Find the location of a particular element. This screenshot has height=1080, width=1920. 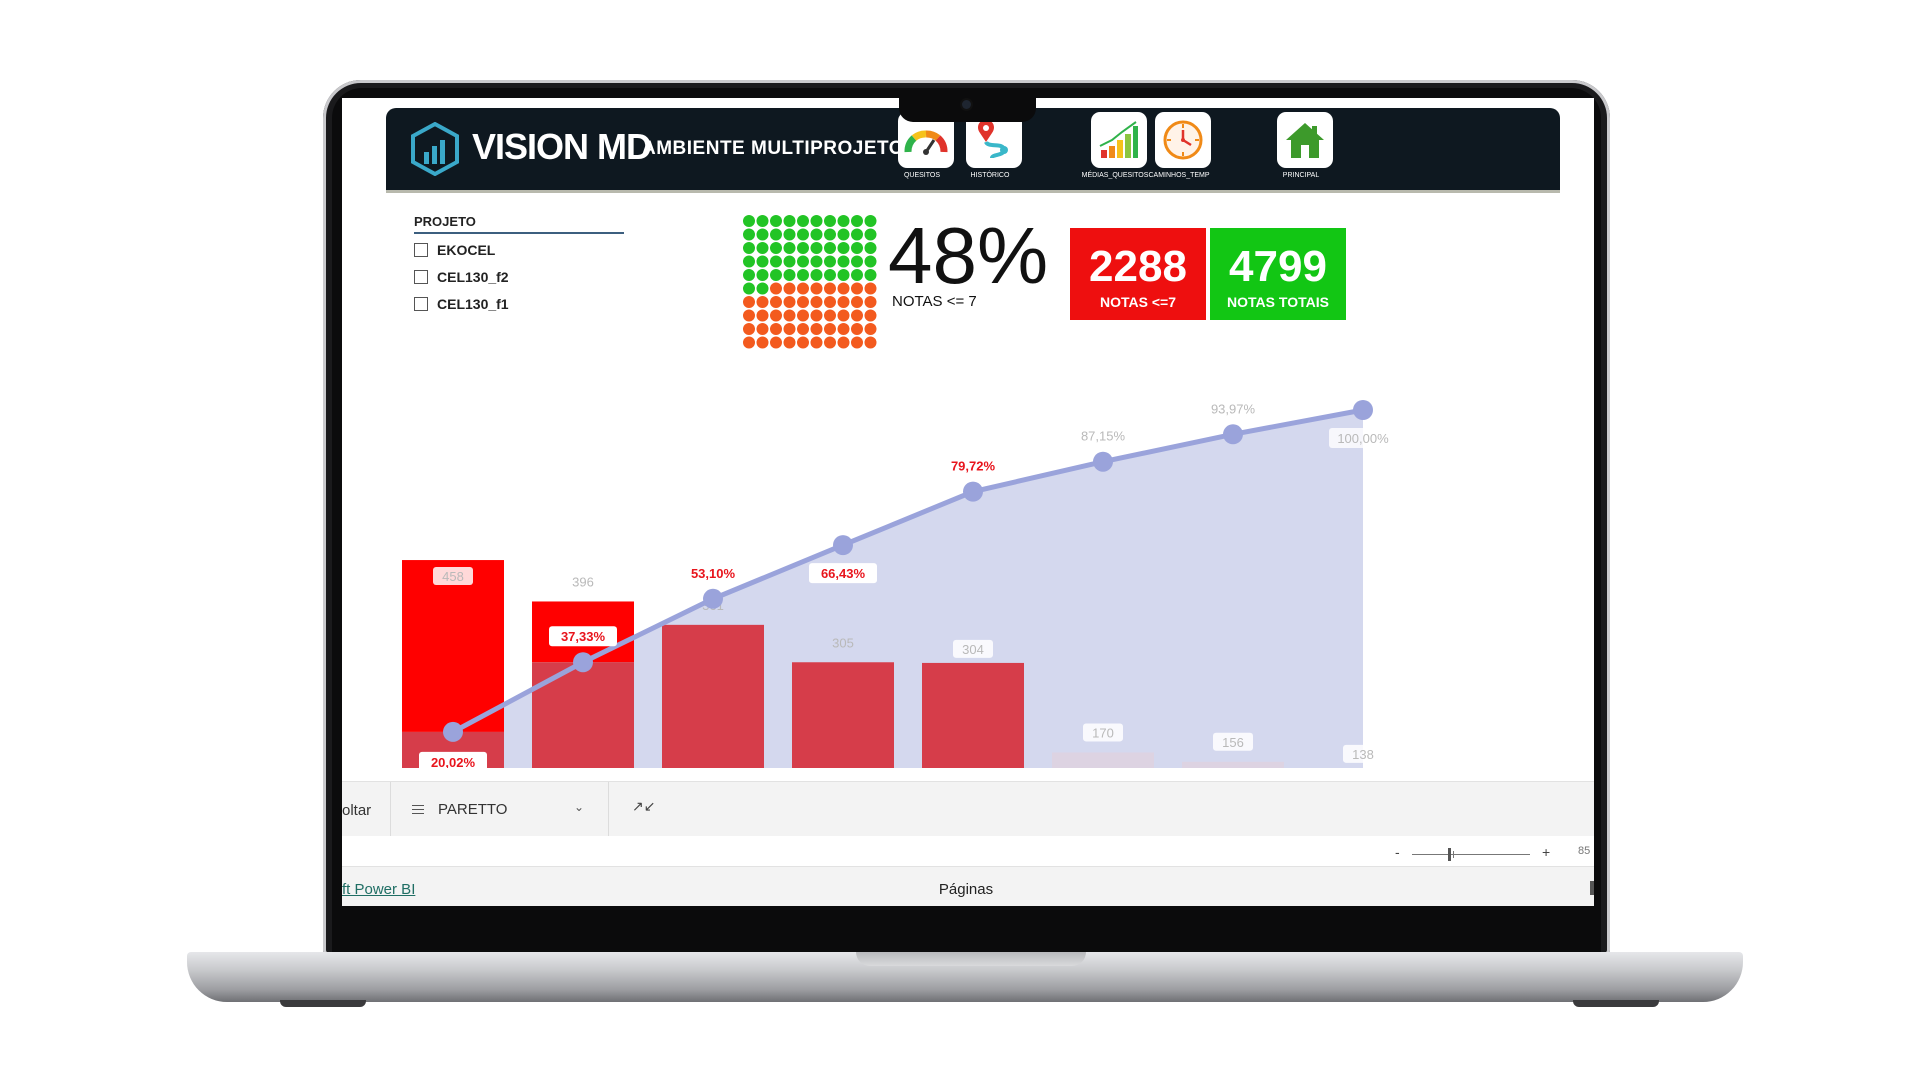

power-bi-link: ft Power BI is located at coordinates (378, 889).